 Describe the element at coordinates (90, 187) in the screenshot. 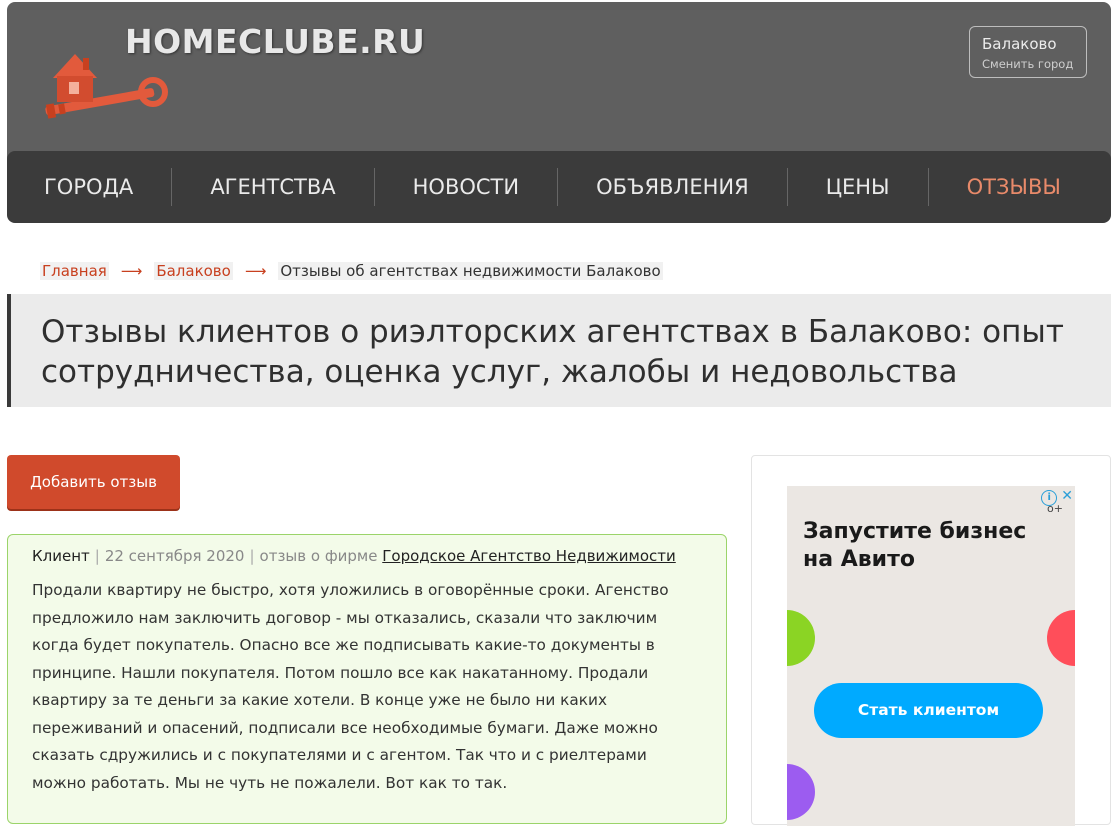

I see `nav-item-cities: ГОРОДА` at that location.